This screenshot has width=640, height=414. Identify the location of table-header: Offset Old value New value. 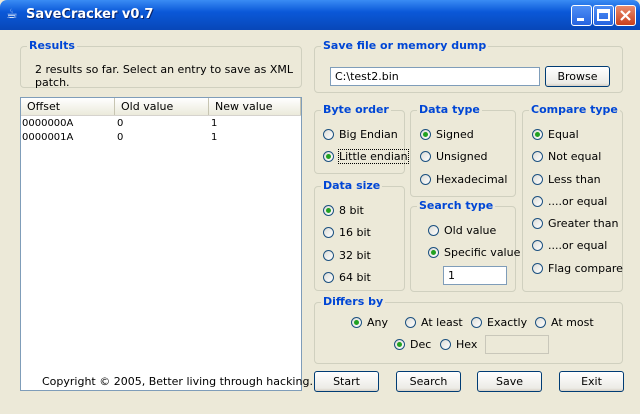
(161, 107).